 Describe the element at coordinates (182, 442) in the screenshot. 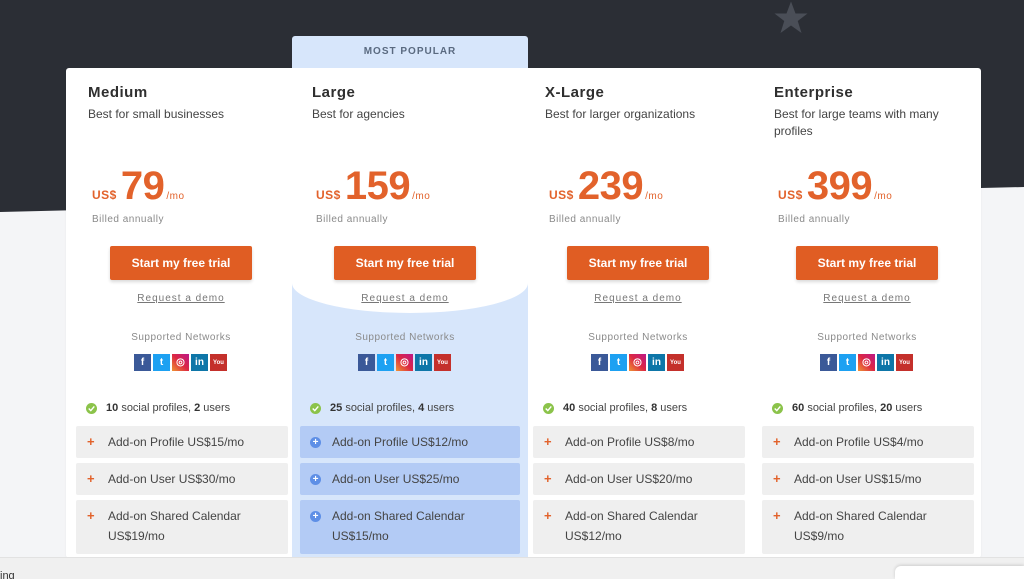

I see `addon-profile: + Add-on Profile US$15/mo` at that location.